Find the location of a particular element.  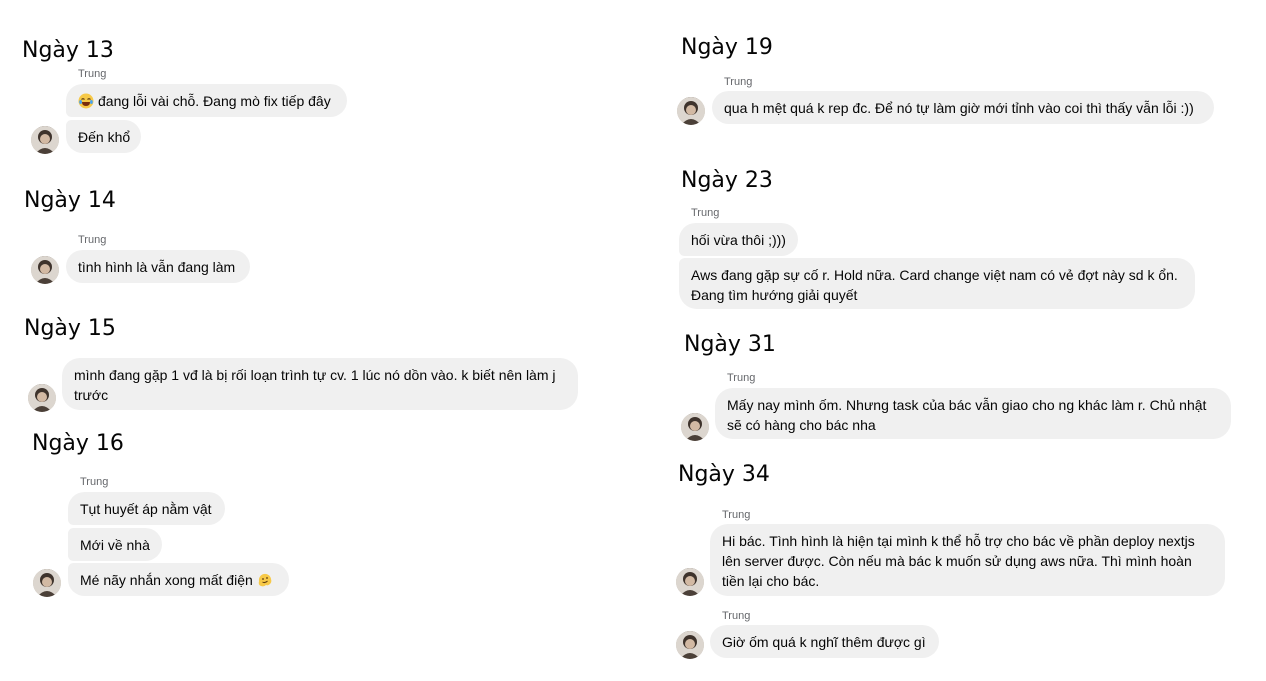

message-text: Đến khổ is located at coordinates (104, 136).